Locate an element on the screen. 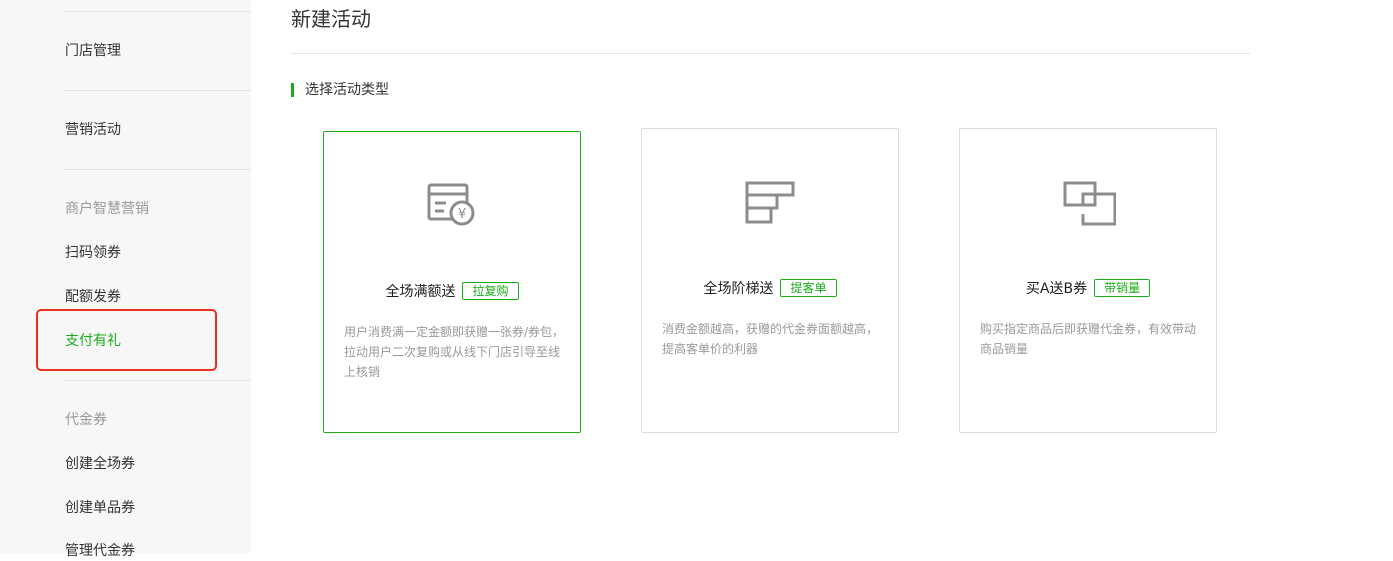 Image resolution: width=1393 pixels, height=561 pixels. card-title: 全场阶梯送 is located at coordinates (738, 289).